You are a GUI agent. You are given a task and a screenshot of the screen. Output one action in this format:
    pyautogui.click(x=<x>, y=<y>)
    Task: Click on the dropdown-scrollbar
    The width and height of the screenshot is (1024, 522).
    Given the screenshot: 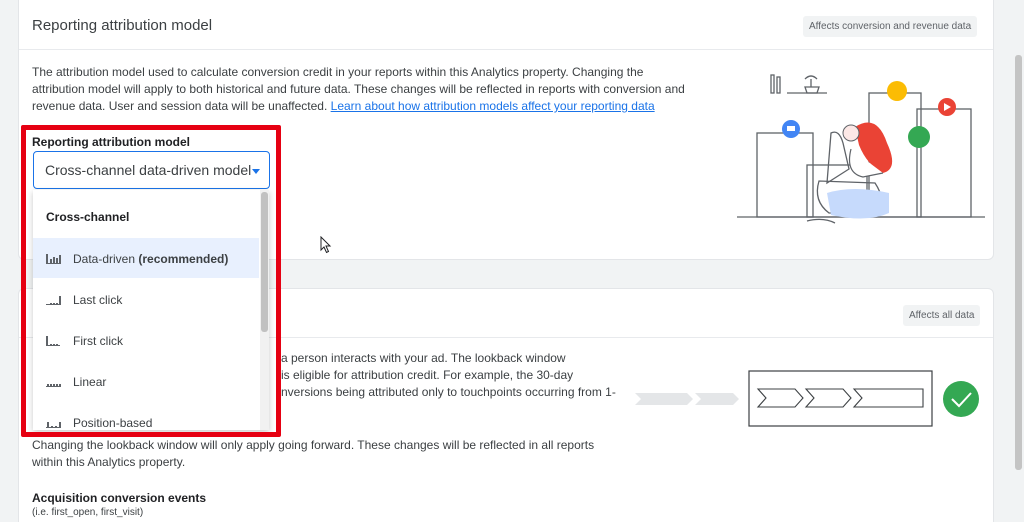 What is the action you would take?
    pyautogui.click(x=264, y=310)
    